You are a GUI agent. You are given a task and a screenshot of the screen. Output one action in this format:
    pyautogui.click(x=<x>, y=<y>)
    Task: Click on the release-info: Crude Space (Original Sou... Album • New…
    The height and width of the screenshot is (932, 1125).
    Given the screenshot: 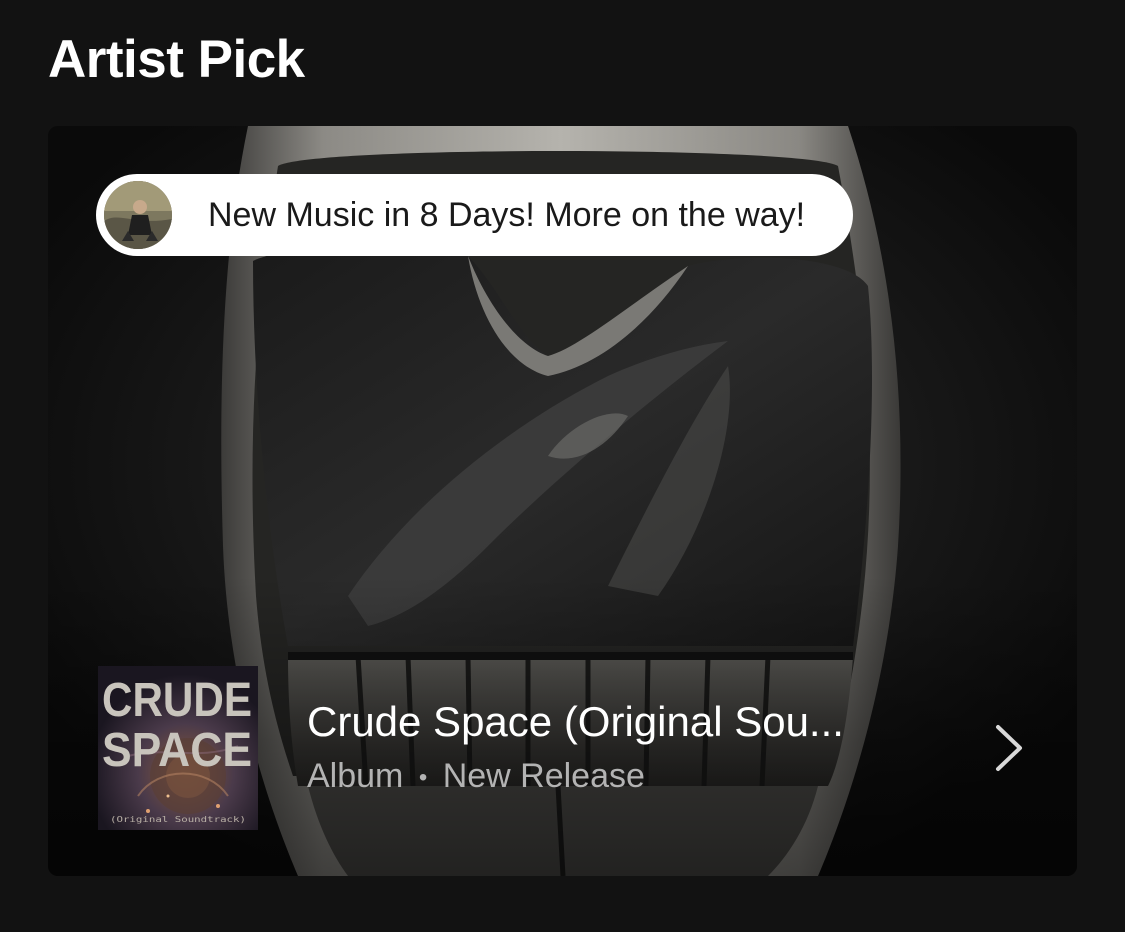 What is the action you would take?
    pyautogui.click(x=622, y=748)
    